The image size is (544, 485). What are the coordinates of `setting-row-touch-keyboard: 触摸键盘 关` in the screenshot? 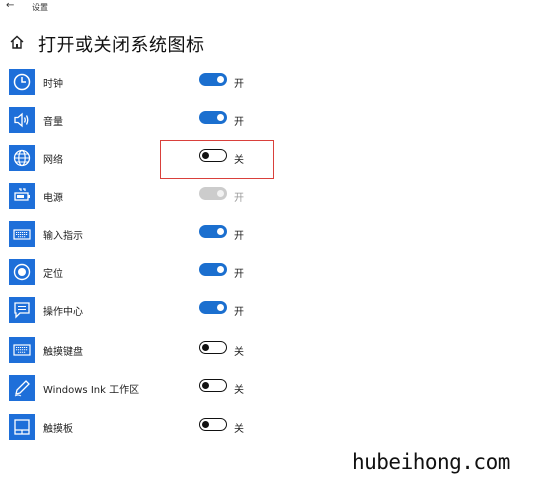 It's located at (150, 355).